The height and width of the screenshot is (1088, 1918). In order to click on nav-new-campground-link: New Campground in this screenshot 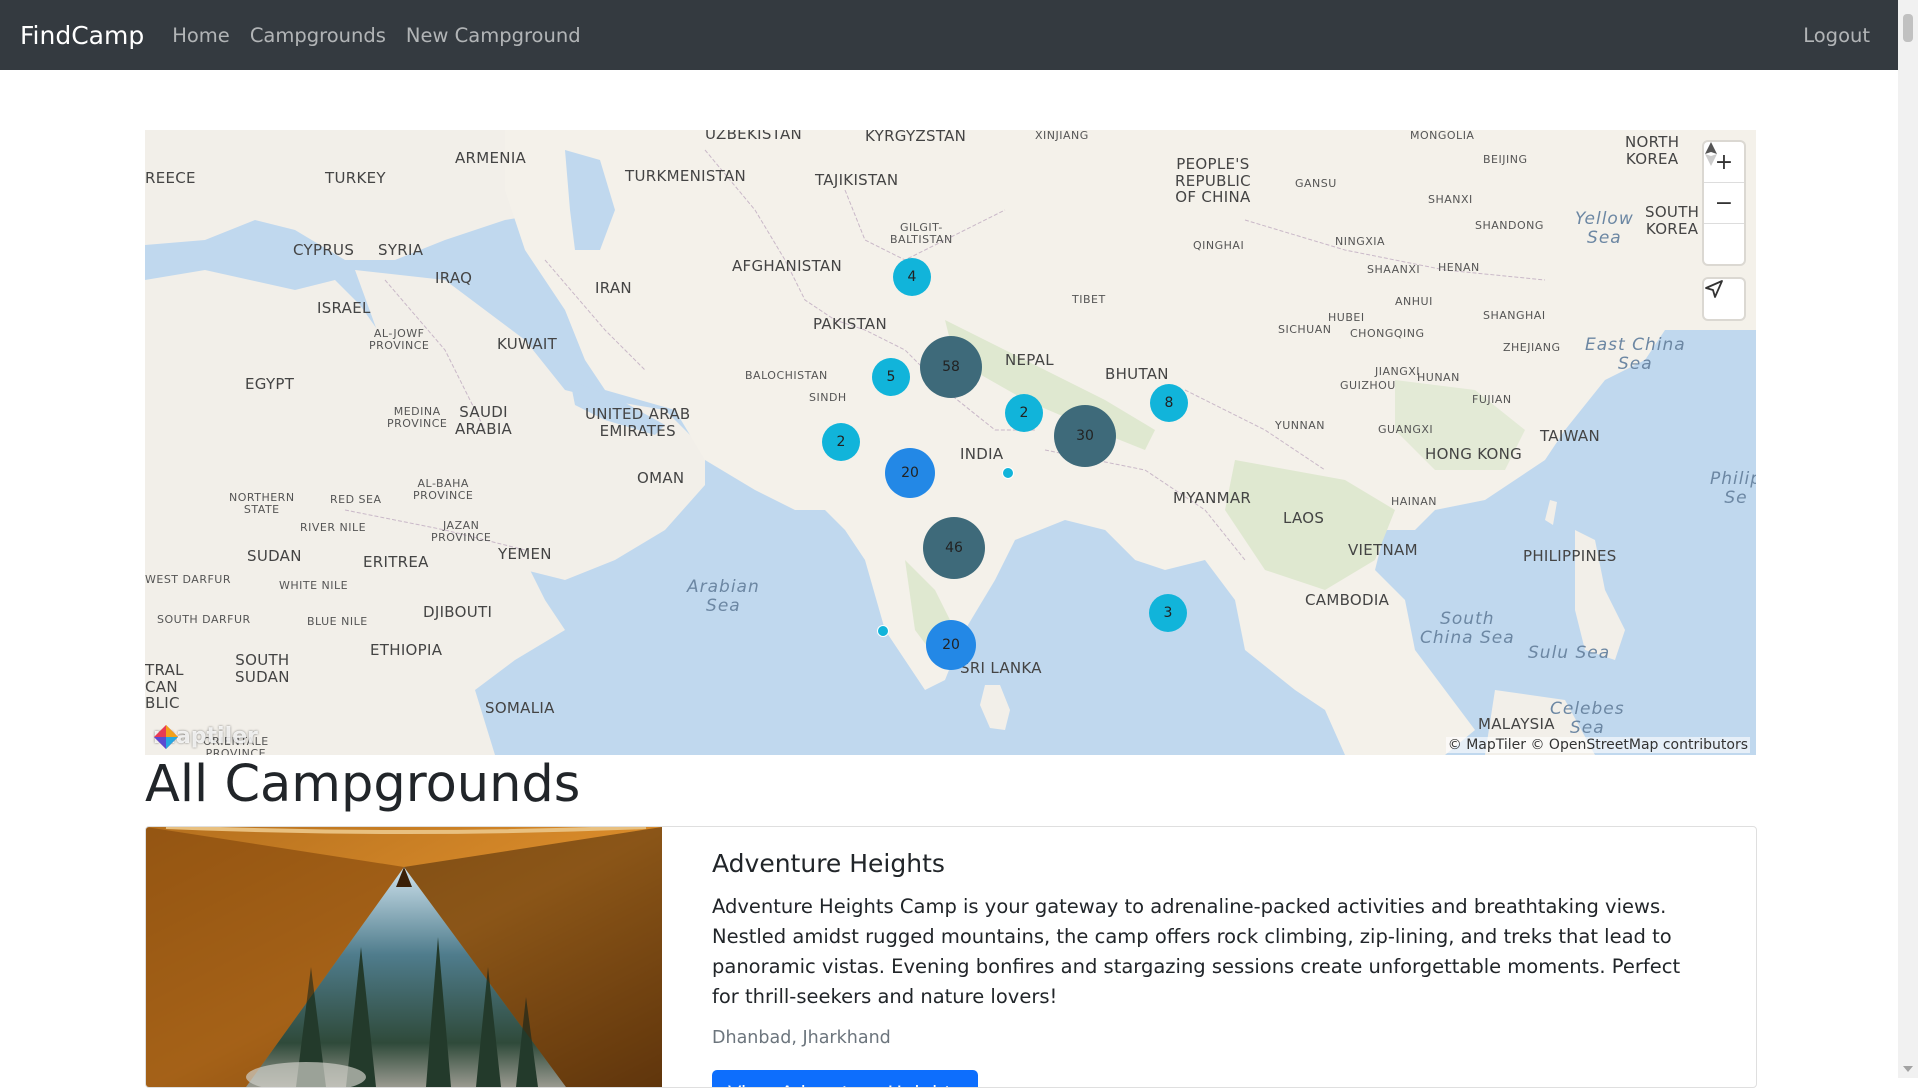, I will do `click(493, 35)`.